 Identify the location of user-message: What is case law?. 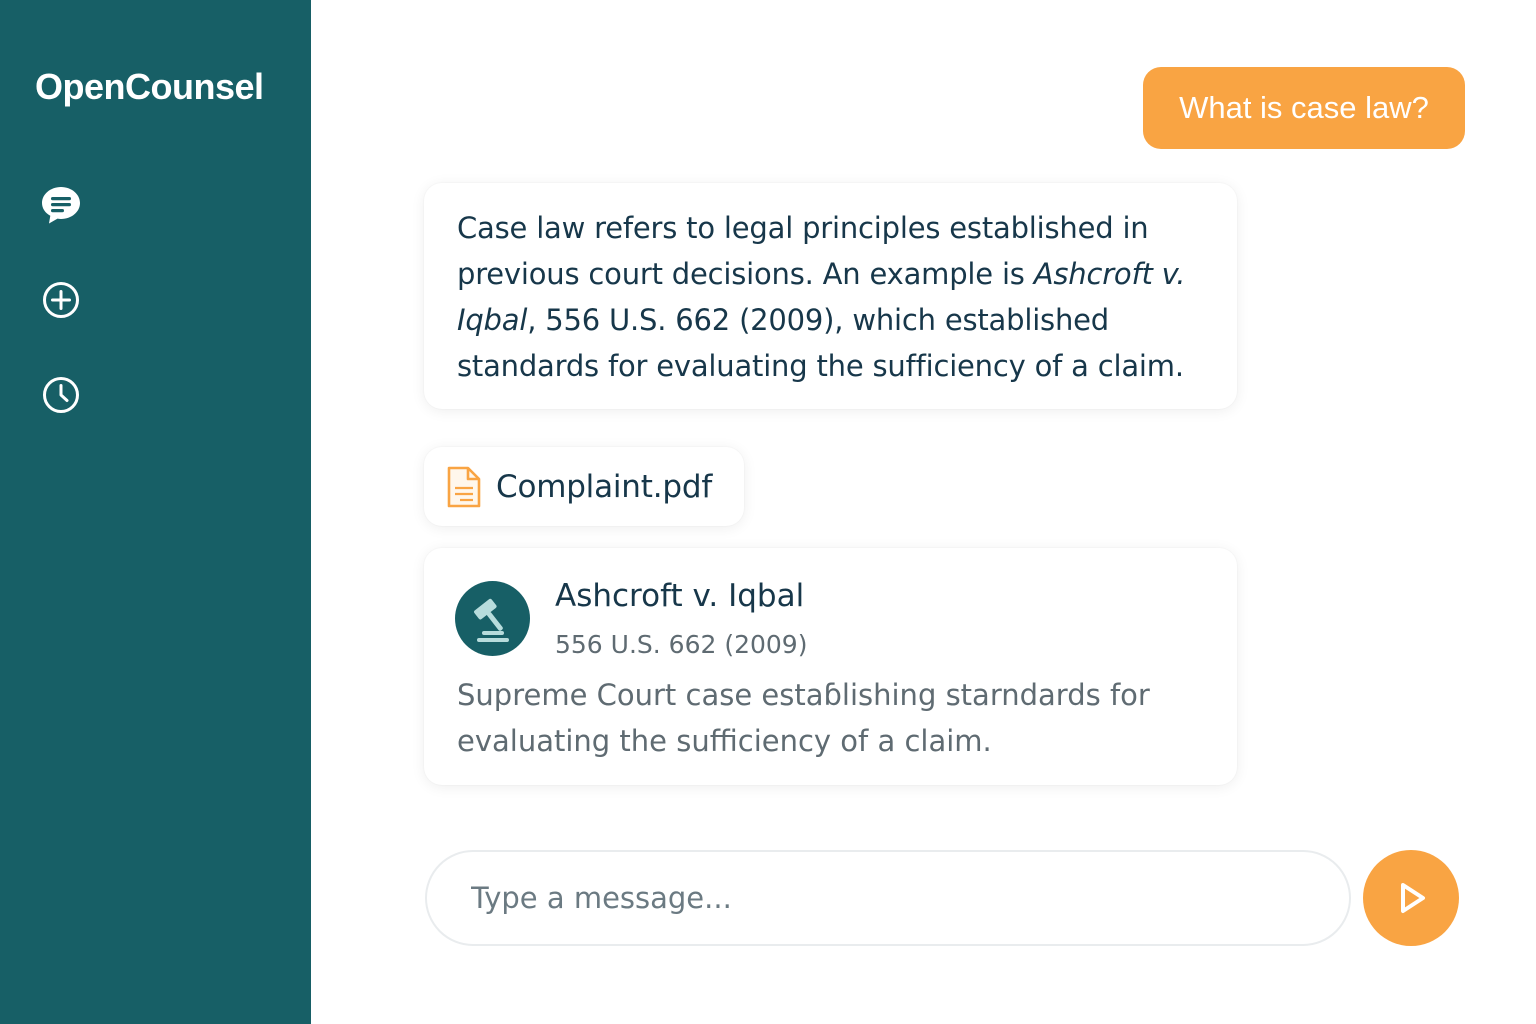
(1304, 108).